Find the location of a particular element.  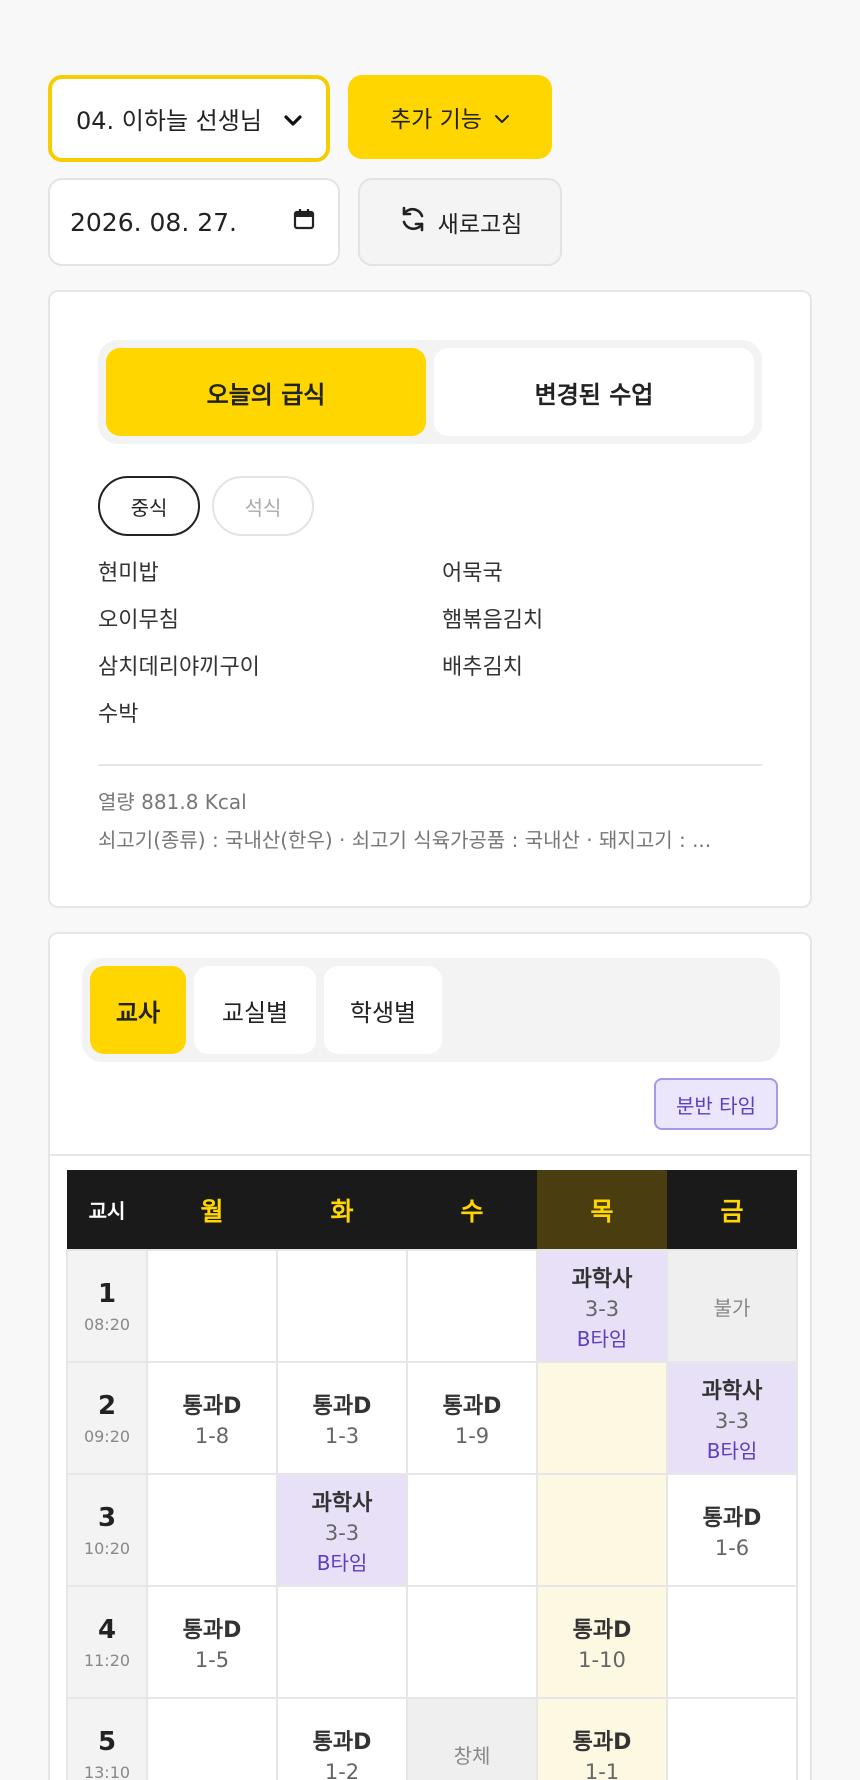

class-cell: 통과D 1-2 is located at coordinates (342, 1738).